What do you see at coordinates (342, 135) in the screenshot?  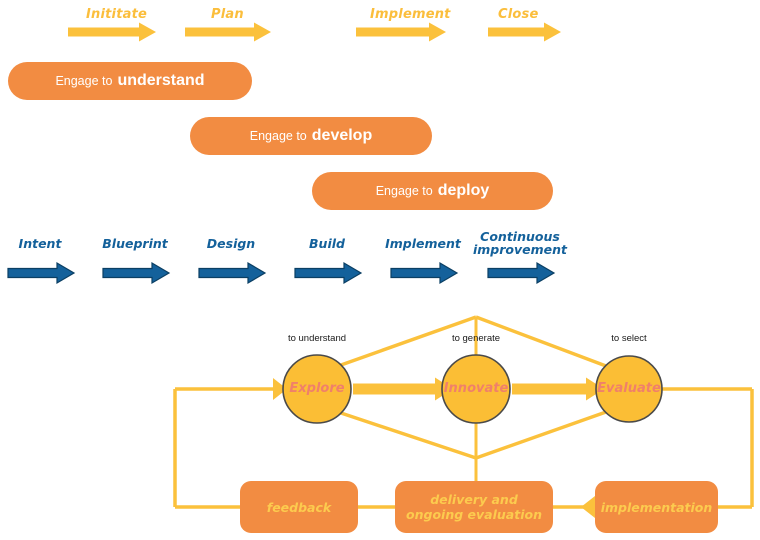 I see `engage-banner-keyword: develop` at bounding box center [342, 135].